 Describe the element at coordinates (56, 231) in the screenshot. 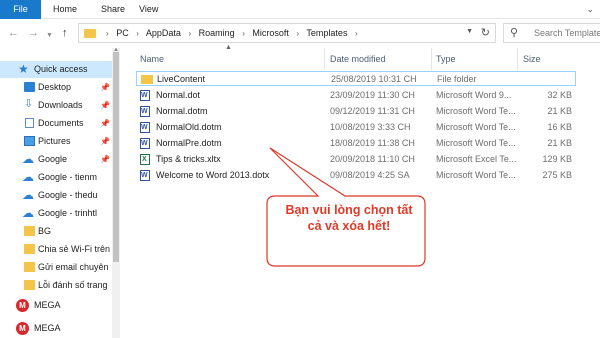

I see `sidebar-item-bg: BG` at that location.